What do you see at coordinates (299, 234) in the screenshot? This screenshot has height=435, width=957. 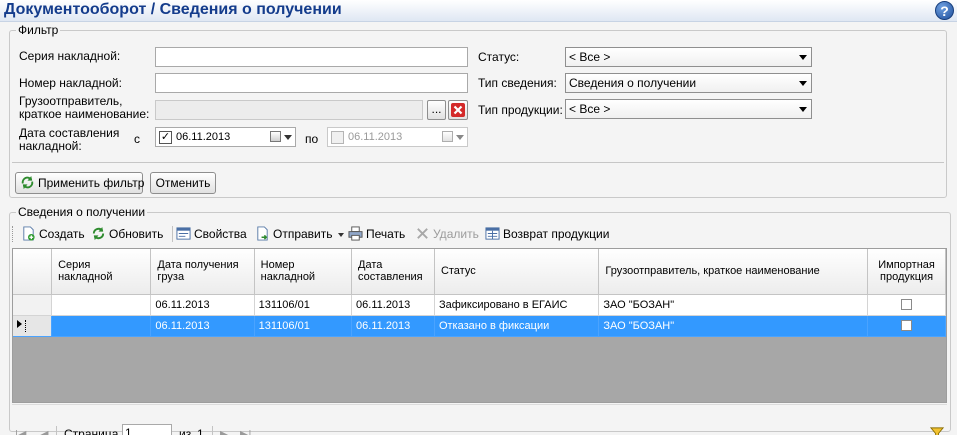 I see `send-button: Отправить` at bounding box center [299, 234].